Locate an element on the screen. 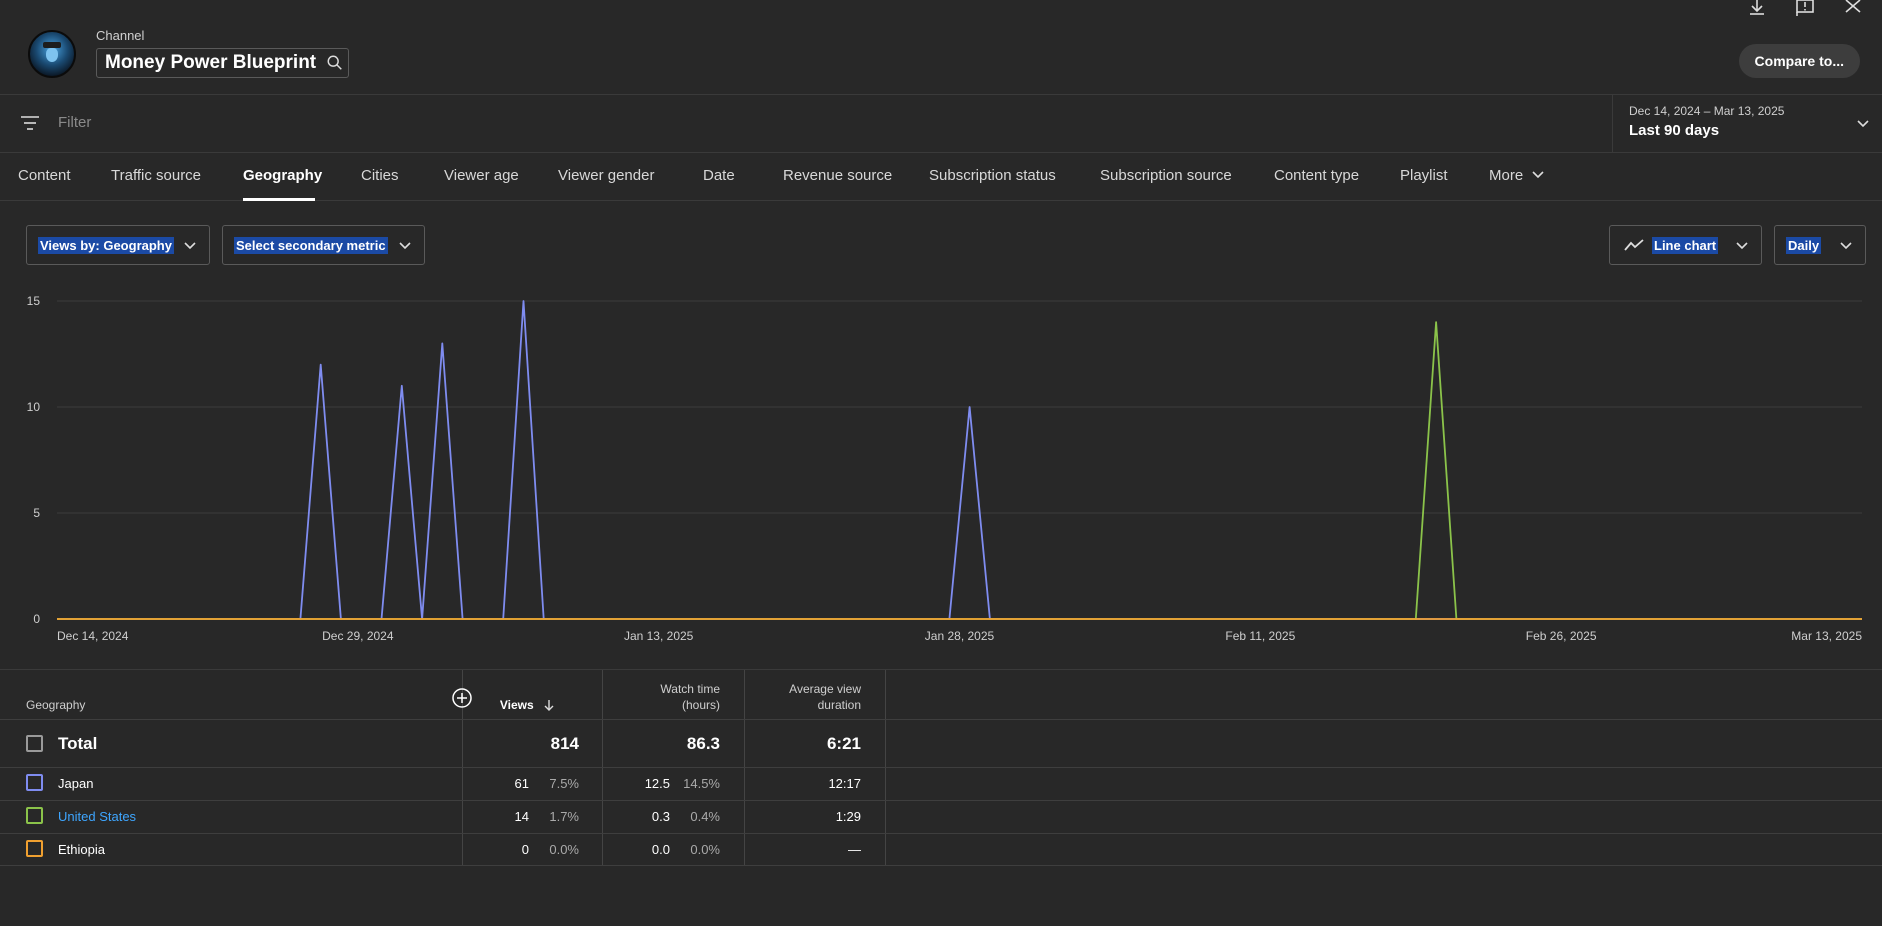 The height and width of the screenshot is (926, 1882). ethiopia-views: 0 is located at coordinates (525, 849).